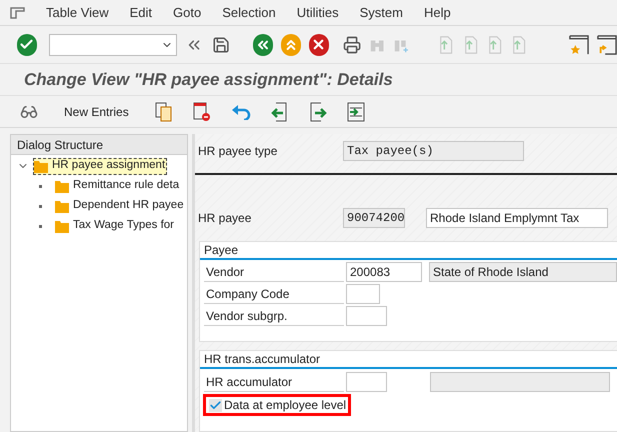  What do you see at coordinates (120, 206) in the screenshot?
I see `tree-item: Dependent HR payee` at bounding box center [120, 206].